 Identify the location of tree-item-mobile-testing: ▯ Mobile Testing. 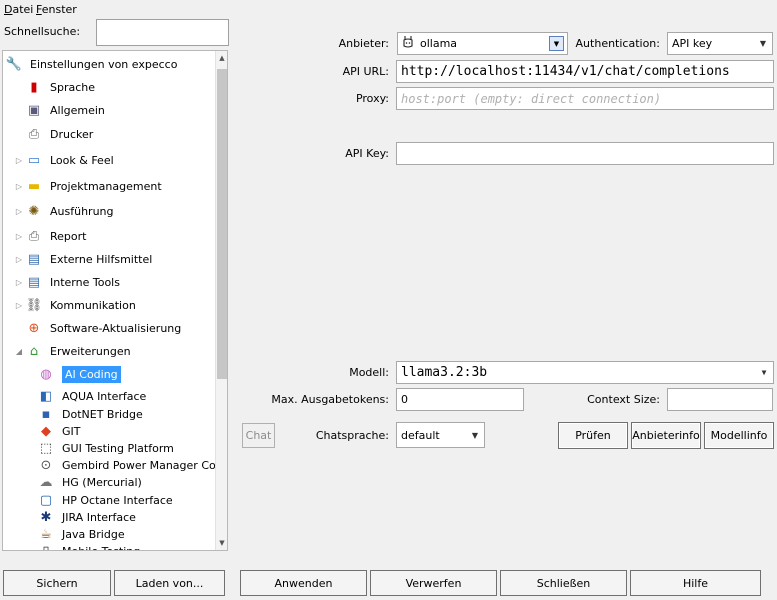
(88, 545).